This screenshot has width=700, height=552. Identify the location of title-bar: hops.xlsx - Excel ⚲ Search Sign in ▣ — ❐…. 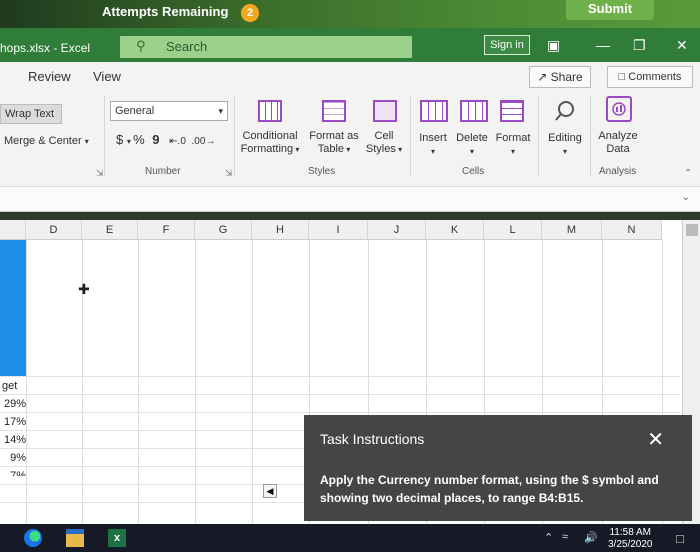
(350, 45).